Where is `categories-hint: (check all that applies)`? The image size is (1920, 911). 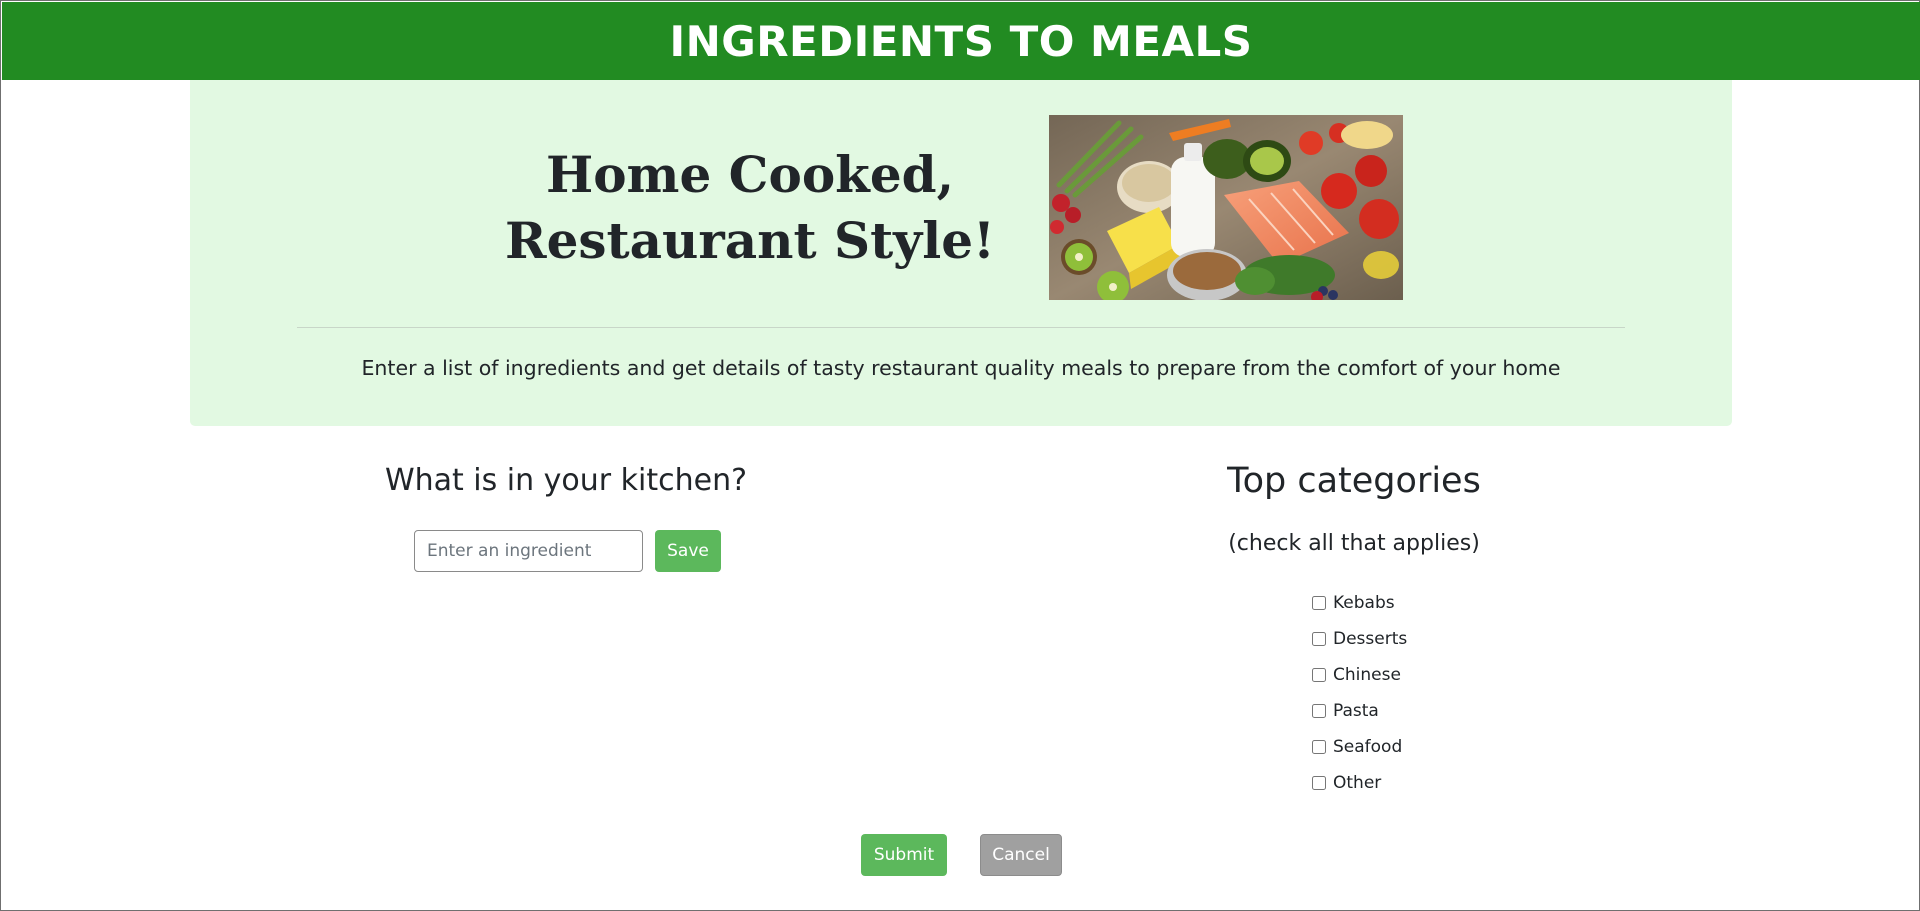
categories-hint: (check all that applies) is located at coordinates (1354, 543).